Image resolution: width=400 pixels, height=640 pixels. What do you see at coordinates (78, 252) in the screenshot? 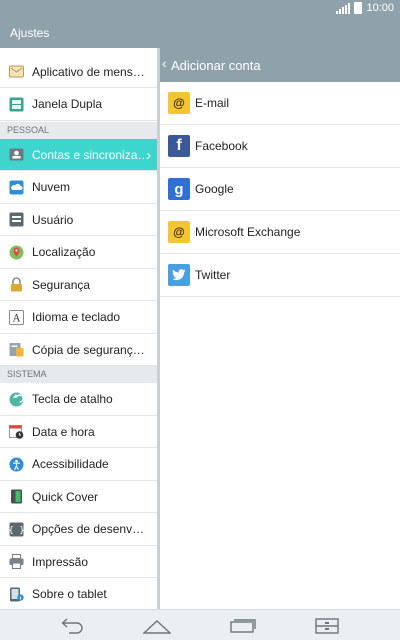
I see `sidebar-item-location: Localização` at bounding box center [78, 252].